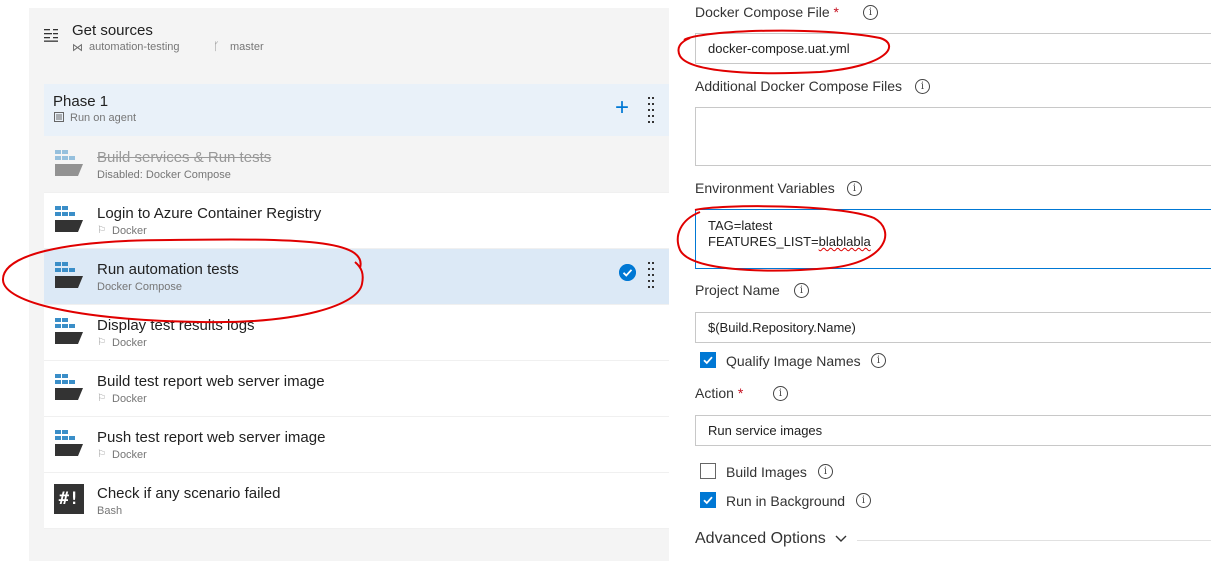  Describe the element at coordinates (211, 437) in the screenshot. I see `task-title: Push test report web server image` at that location.